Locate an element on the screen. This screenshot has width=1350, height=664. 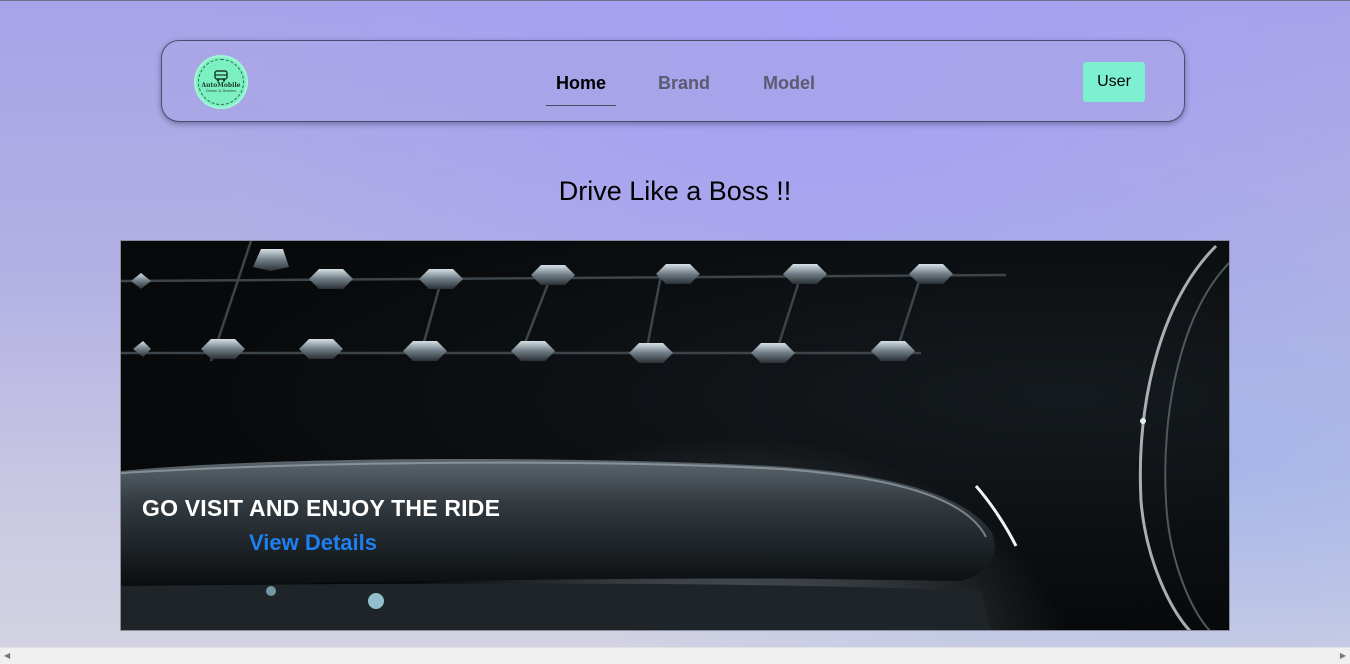
window-top-border is located at coordinates (675, 0).